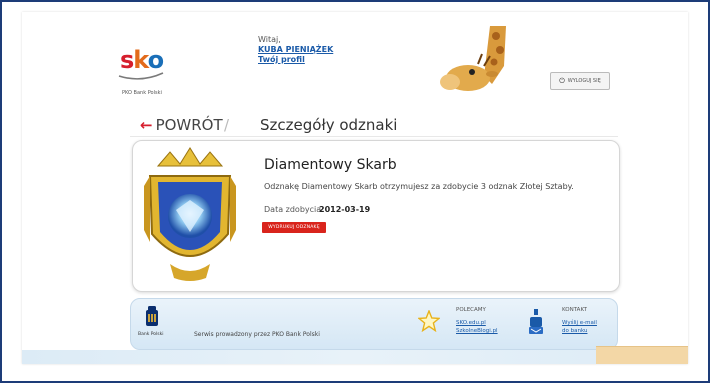  What do you see at coordinates (574, 331) in the screenshot?
I see `email-link-line2: do banku` at bounding box center [574, 331].